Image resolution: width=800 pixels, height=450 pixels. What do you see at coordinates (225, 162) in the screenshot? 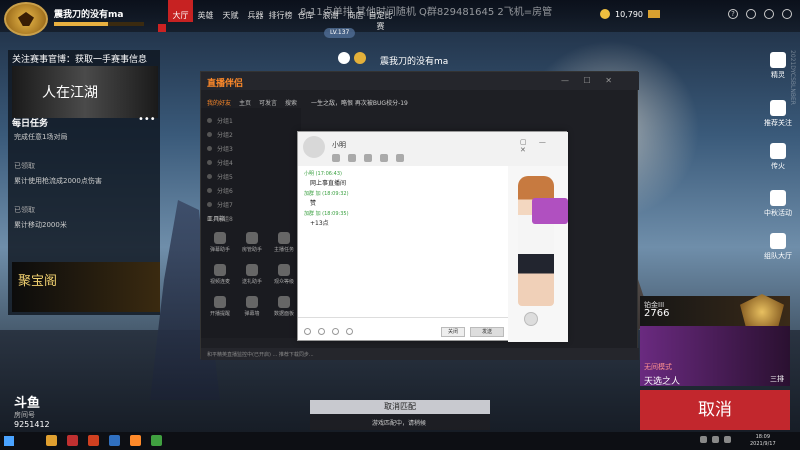
I see `contact-item: 分组4` at bounding box center [225, 162].